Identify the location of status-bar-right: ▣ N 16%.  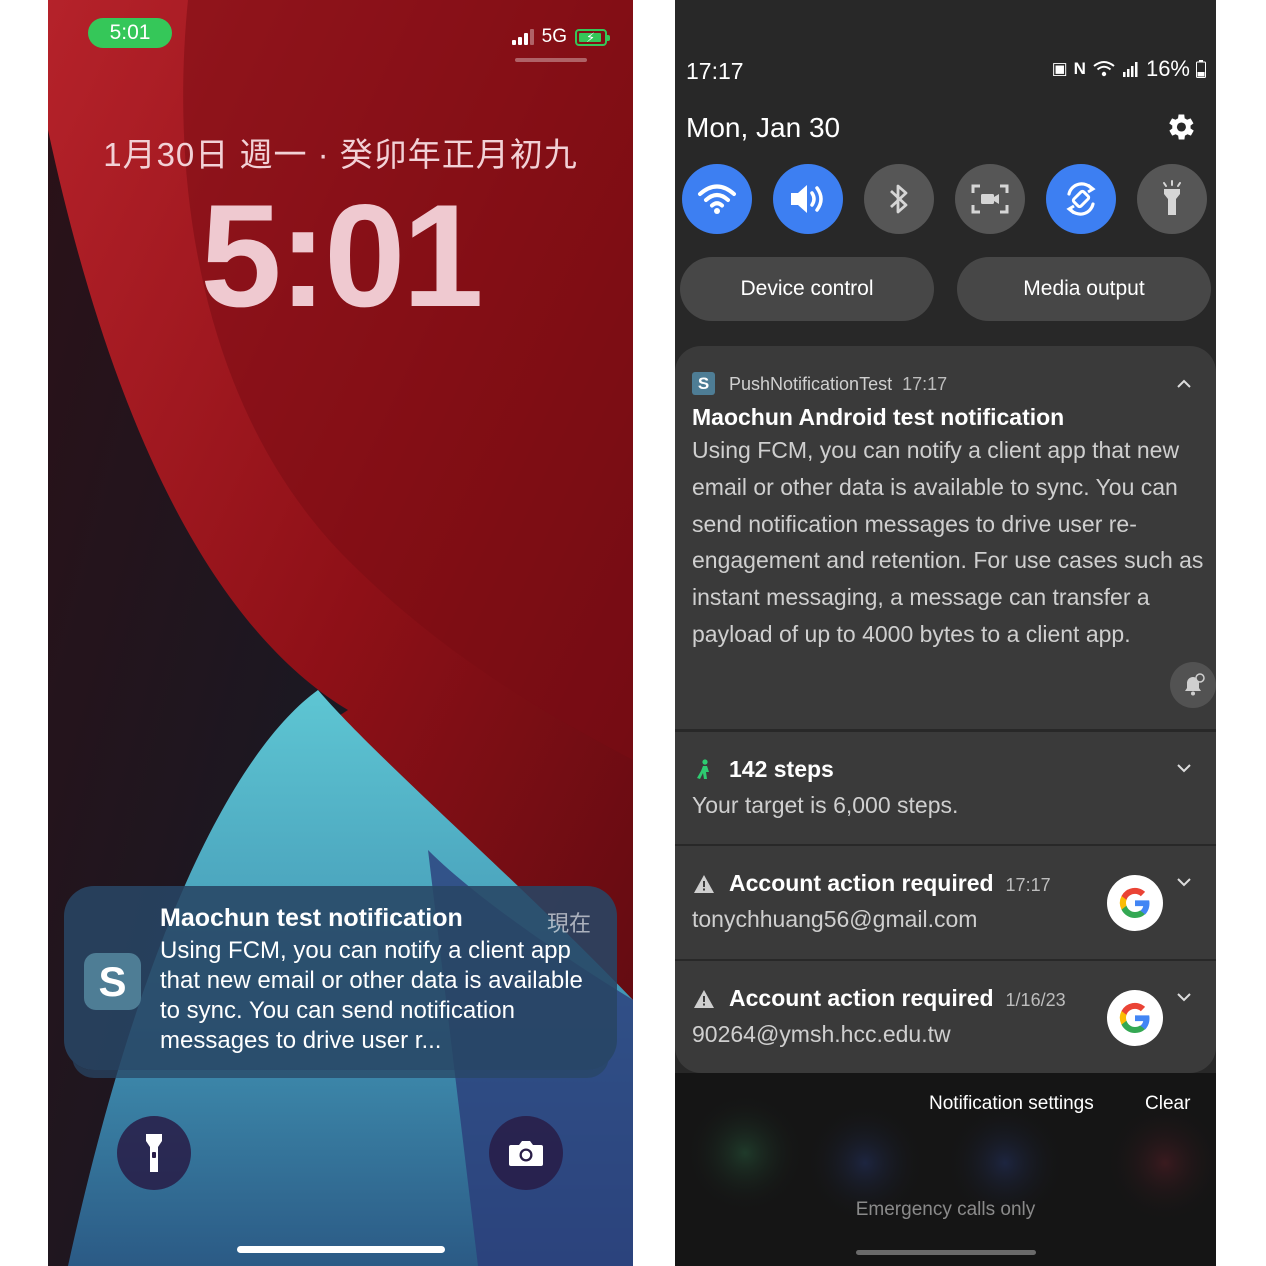
(1129, 69).